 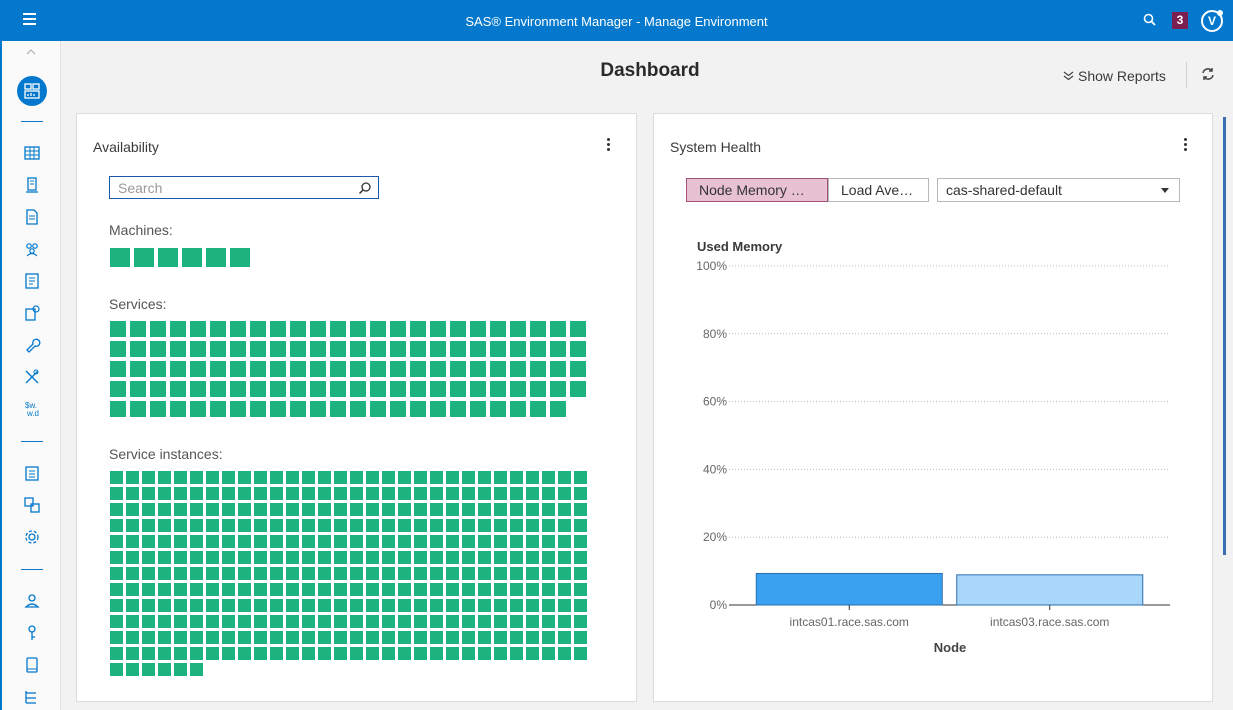 What do you see at coordinates (32, 505) in the screenshot?
I see `grid-server-icon` at bounding box center [32, 505].